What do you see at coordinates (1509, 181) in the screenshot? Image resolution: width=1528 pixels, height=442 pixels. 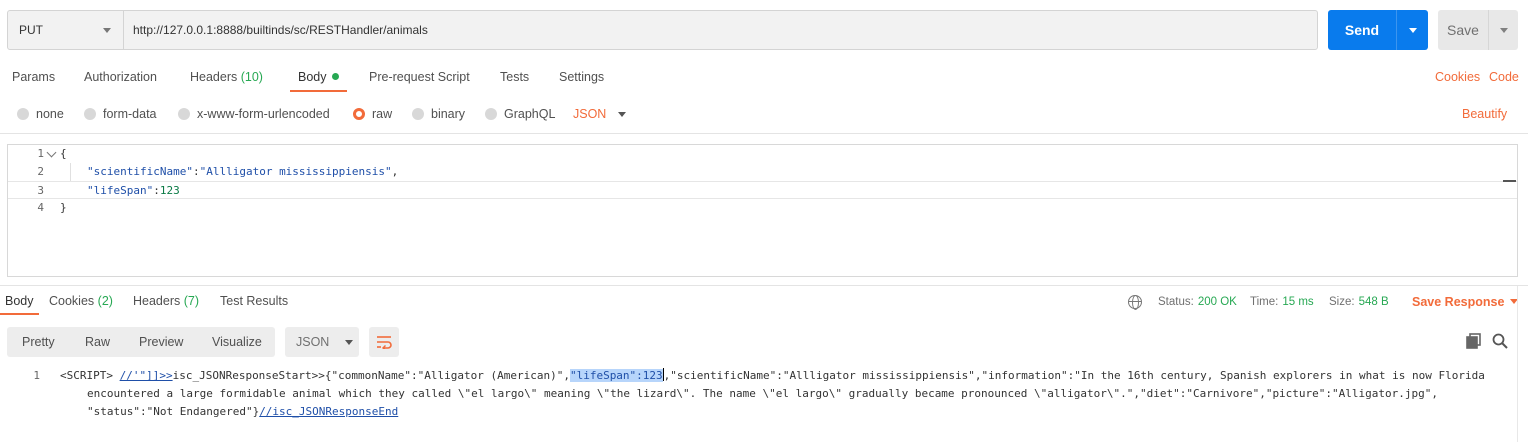 I see `scrollbar-marker` at bounding box center [1509, 181].